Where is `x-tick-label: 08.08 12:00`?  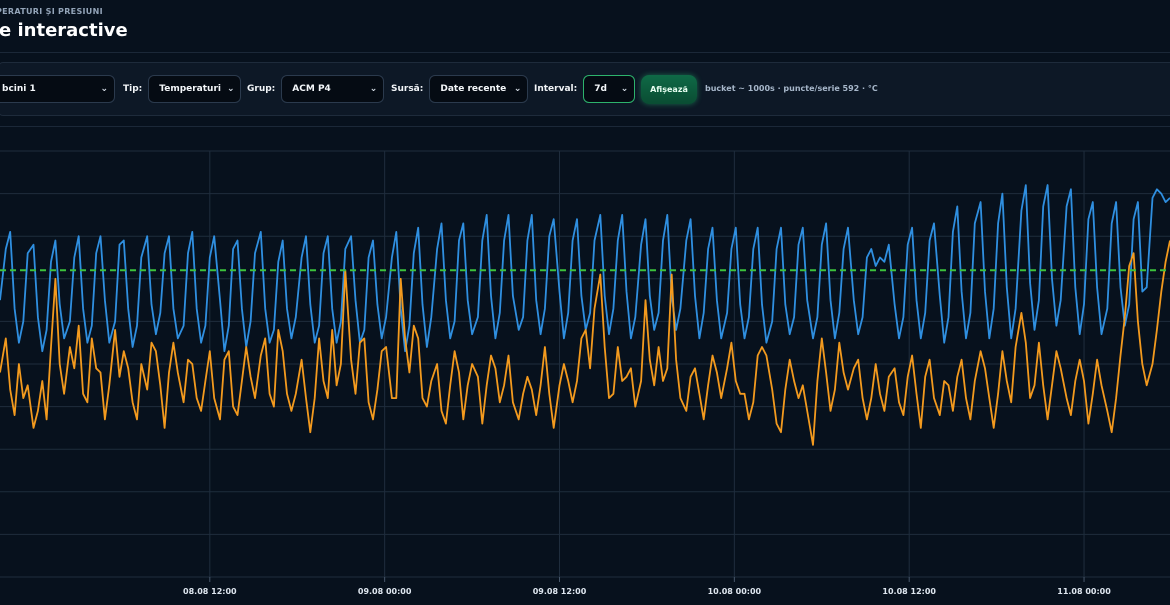
x-tick-label: 08.08 12:00 is located at coordinates (210, 591).